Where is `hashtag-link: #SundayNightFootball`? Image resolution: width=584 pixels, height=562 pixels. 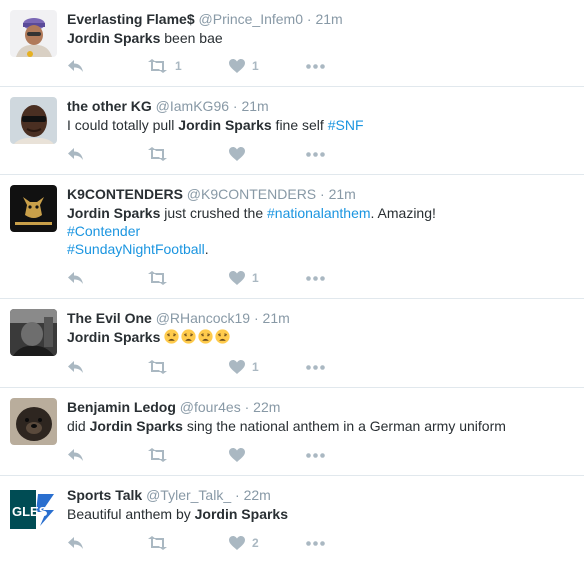
hashtag-link: #SundayNightFootball is located at coordinates (136, 249).